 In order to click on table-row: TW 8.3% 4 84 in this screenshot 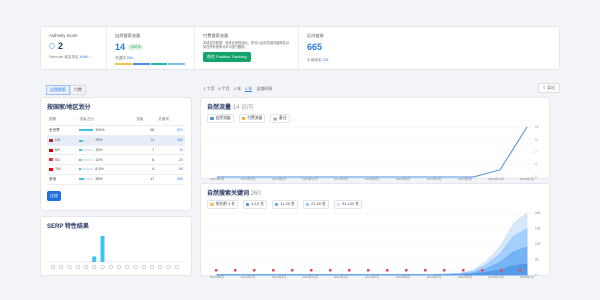, I will do `click(116, 169)`.